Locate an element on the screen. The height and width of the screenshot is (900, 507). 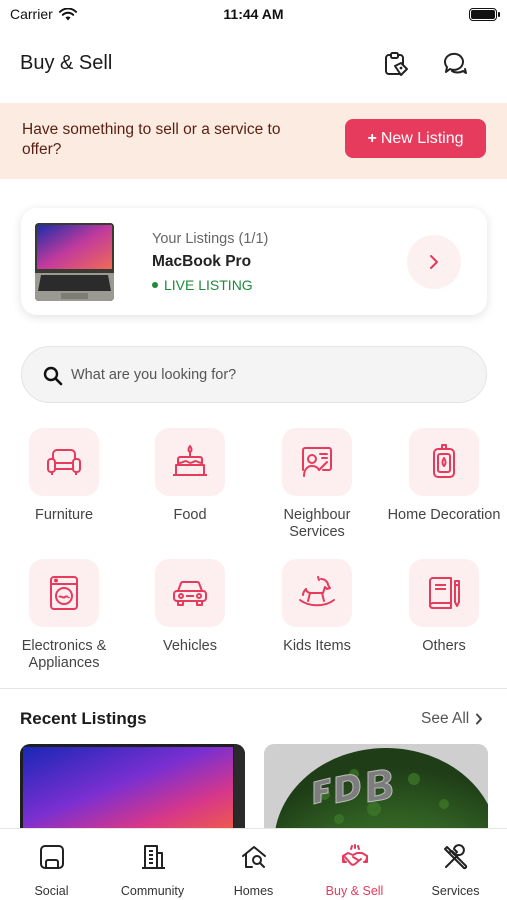
sofa-icon is located at coordinates (64, 462).